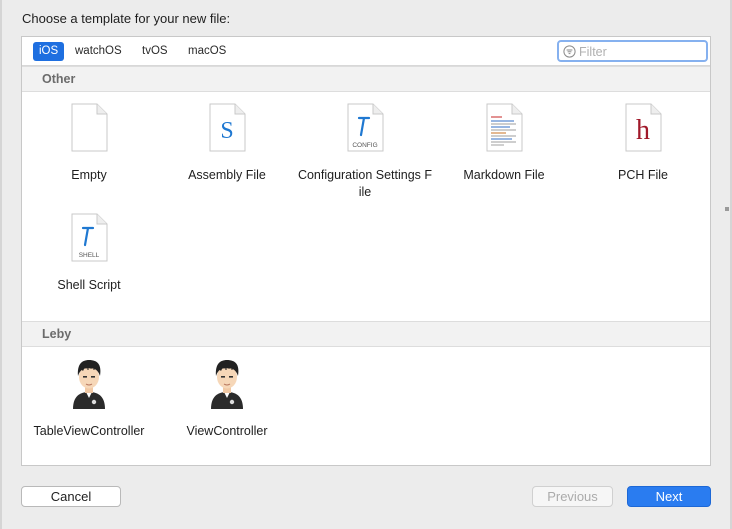 The image size is (732, 529). What do you see at coordinates (641, 51) in the screenshot?
I see `filter-input` at bounding box center [641, 51].